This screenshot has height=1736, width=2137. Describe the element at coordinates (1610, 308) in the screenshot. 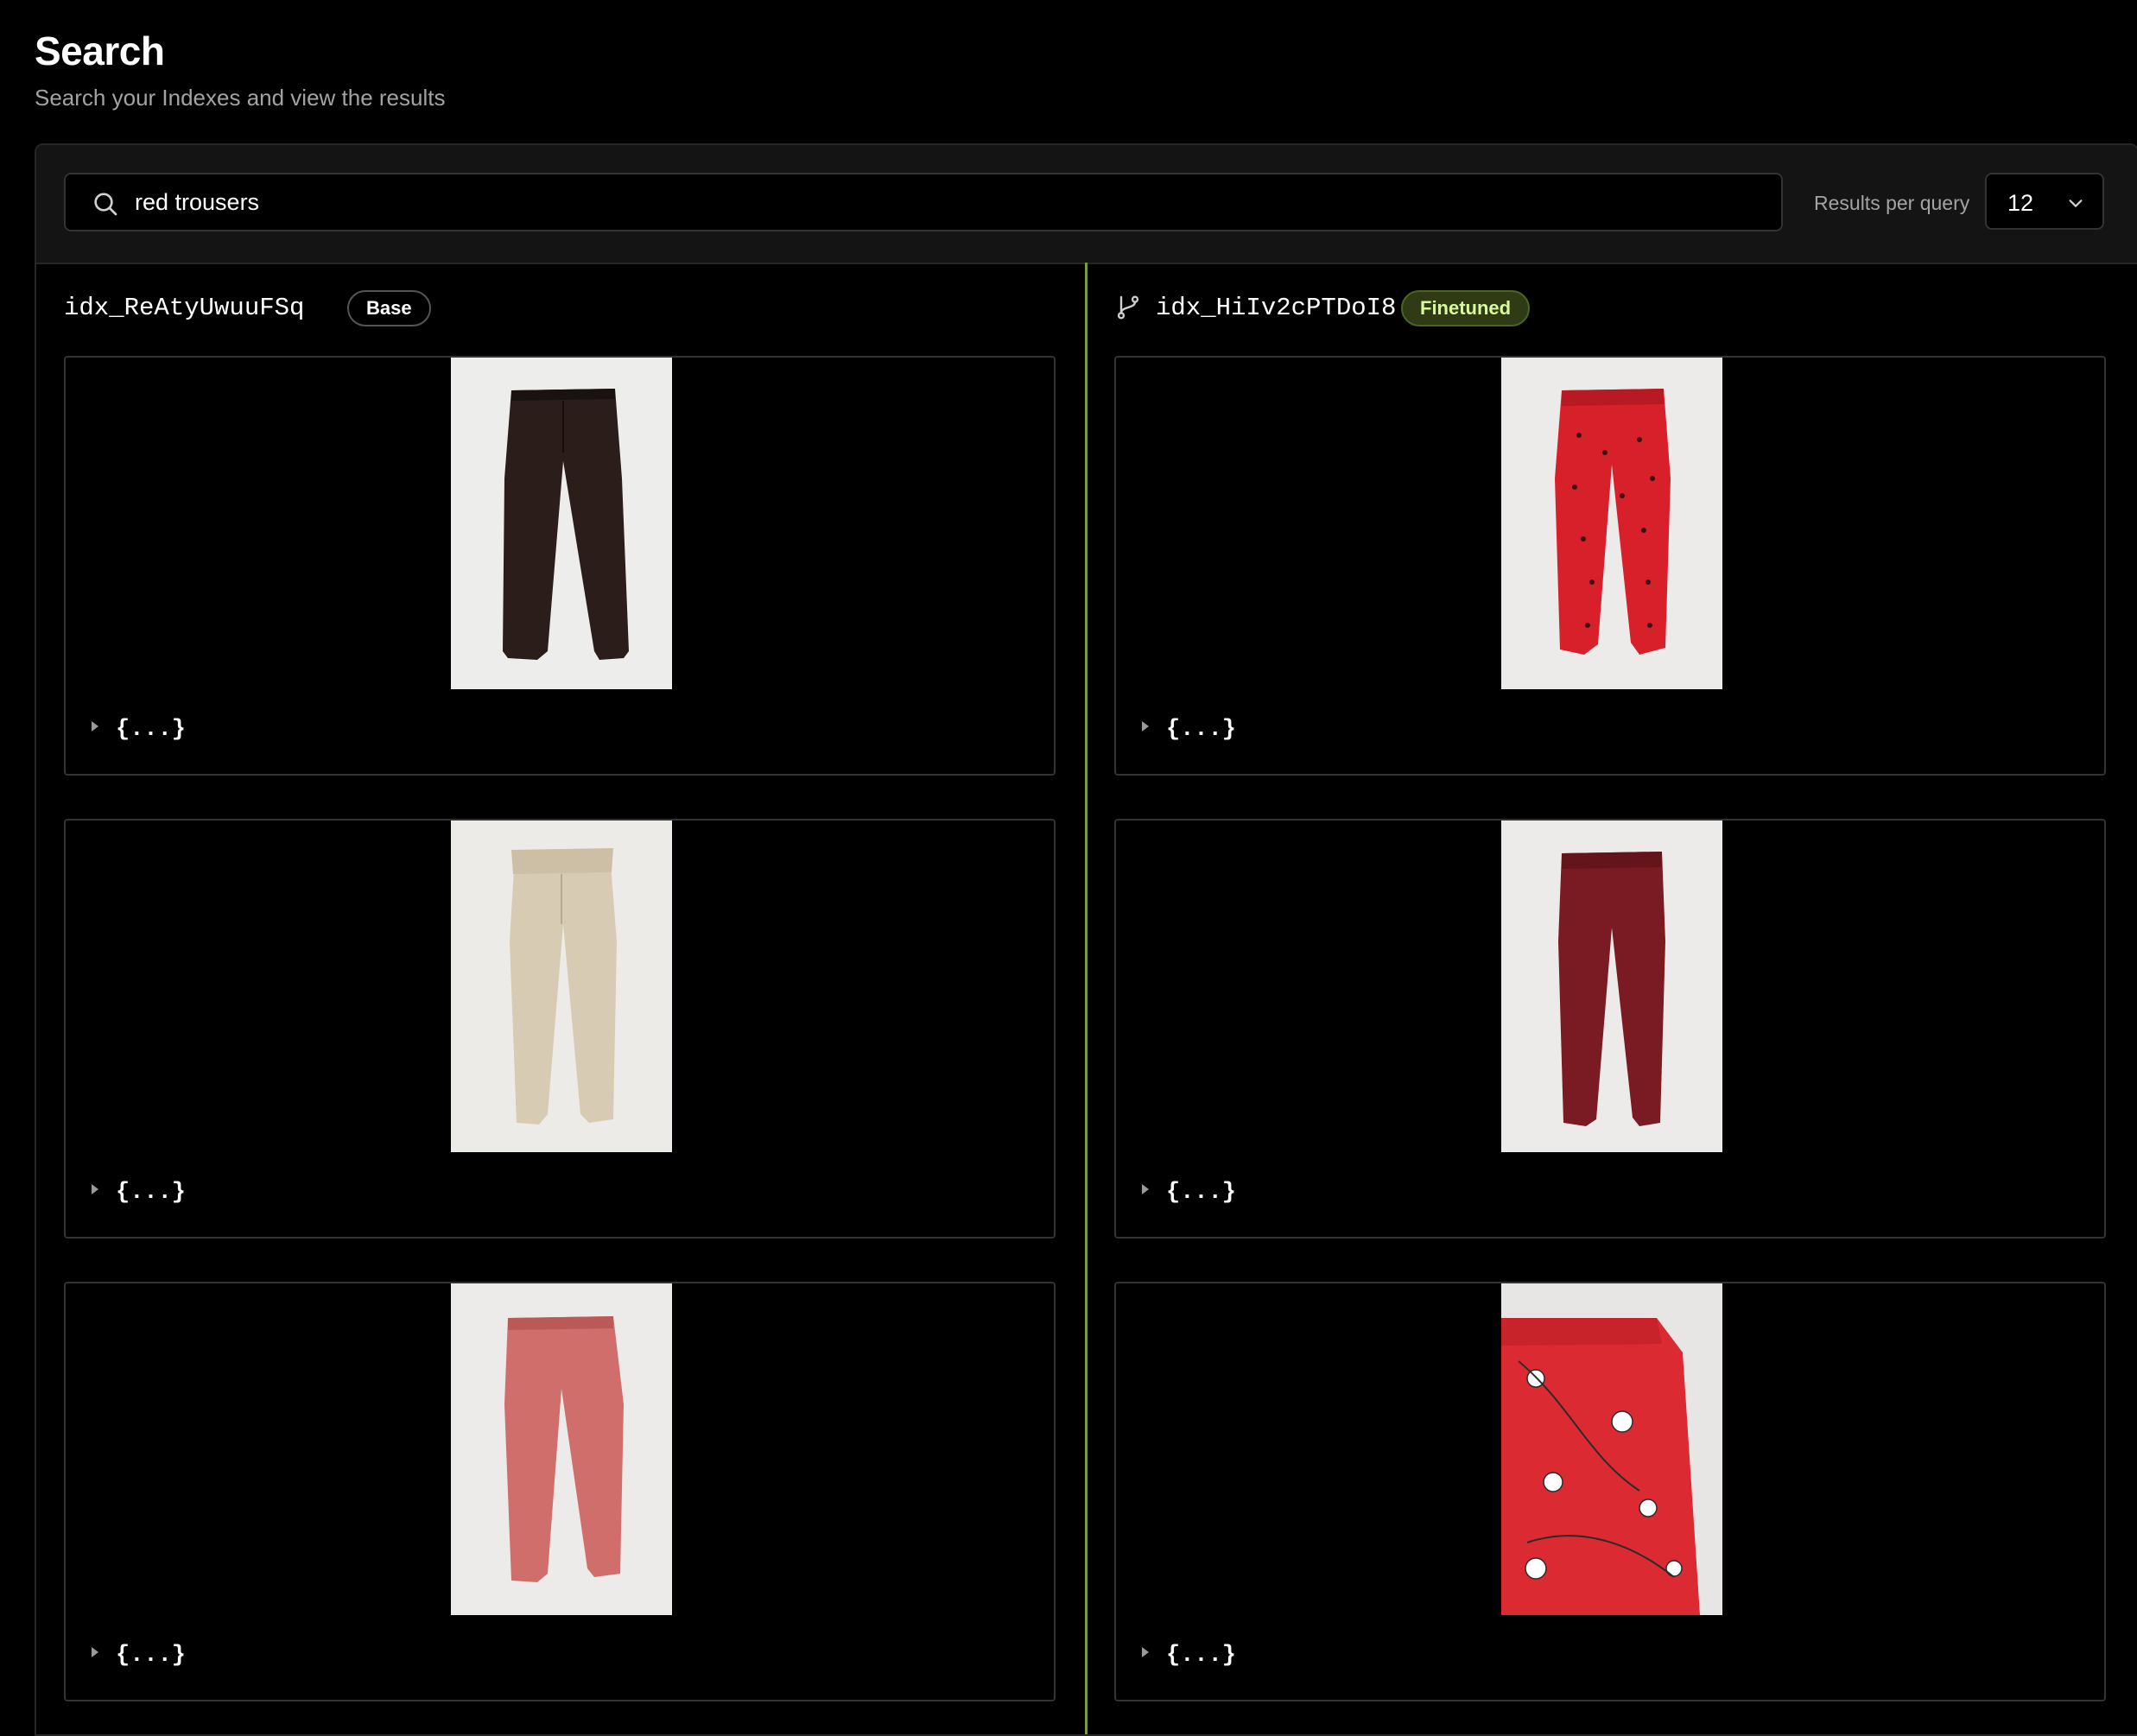

I see `column-header: idx_HiIv2cPTDoI8 Finetuned` at that location.